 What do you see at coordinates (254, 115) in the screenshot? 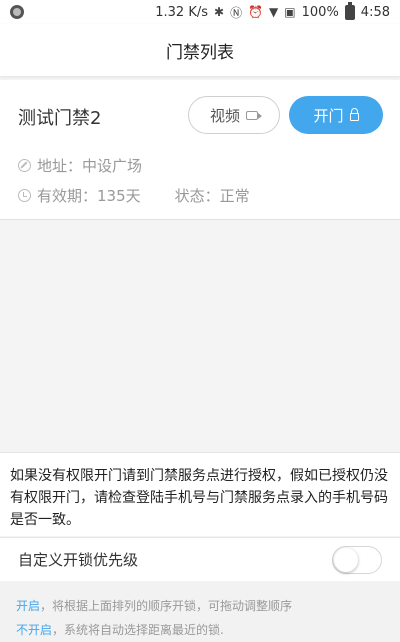
I see `camera-icon` at bounding box center [254, 115].